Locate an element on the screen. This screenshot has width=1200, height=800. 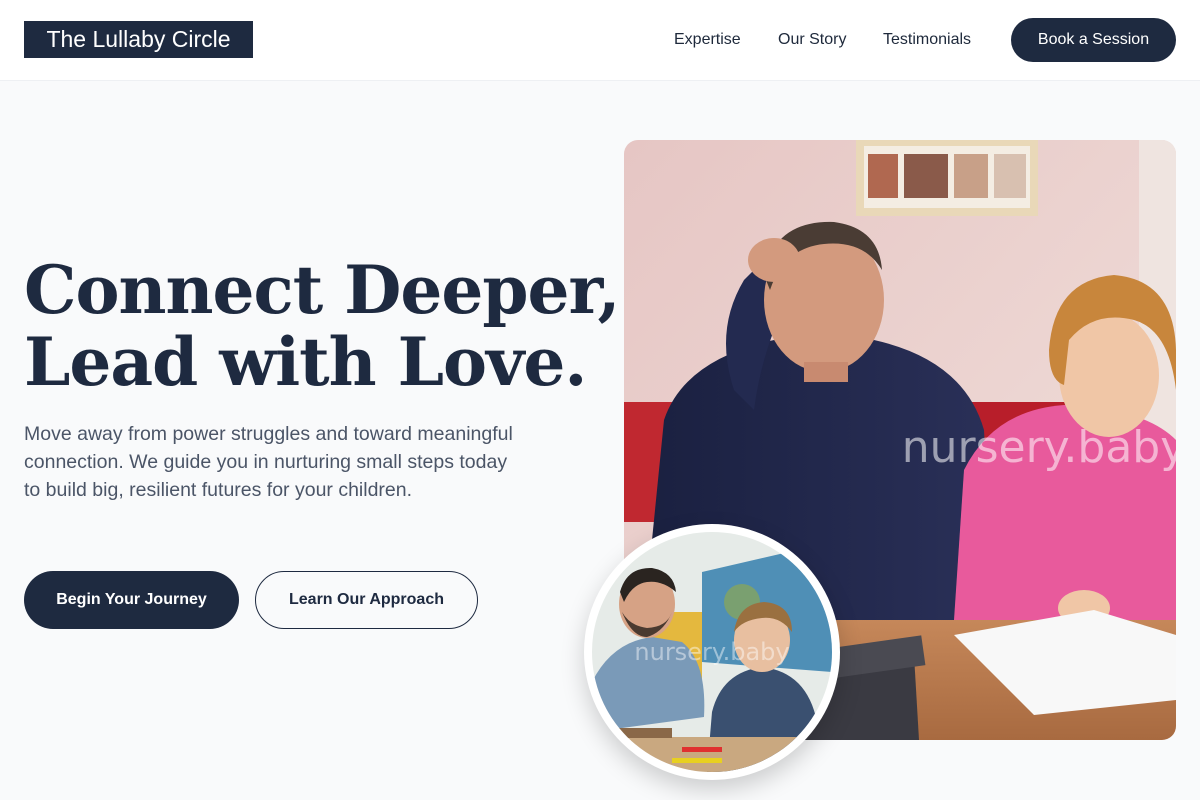
inset-photo-watermark: nursery.baby is located at coordinates (711, 652).